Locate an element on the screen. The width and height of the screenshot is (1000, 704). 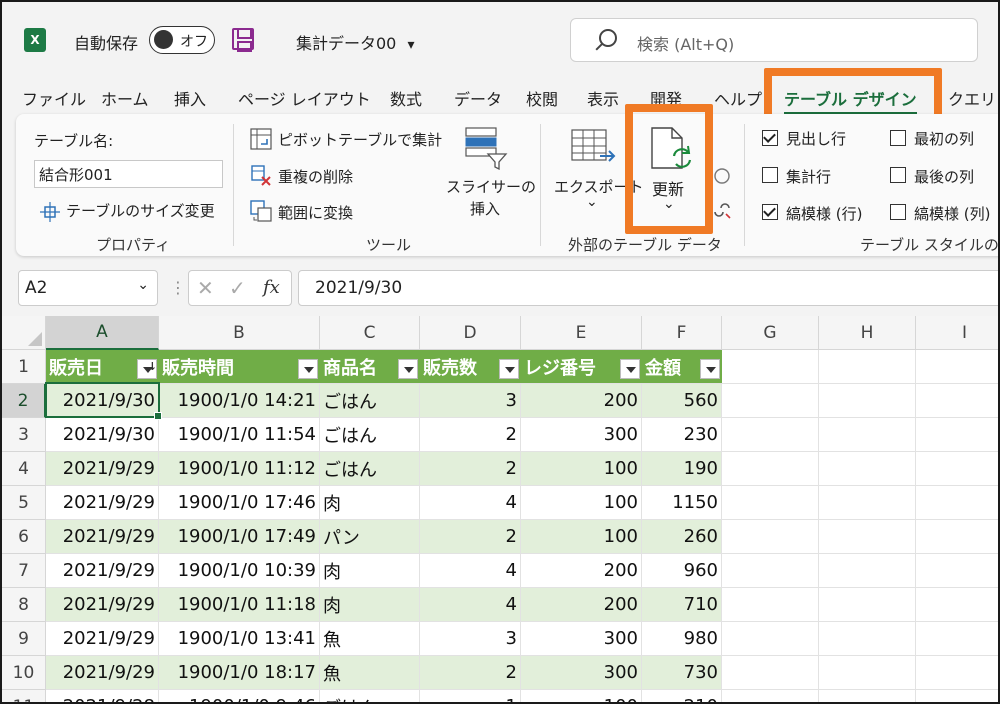
row-header: 1 is located at coordinates (24, 367).